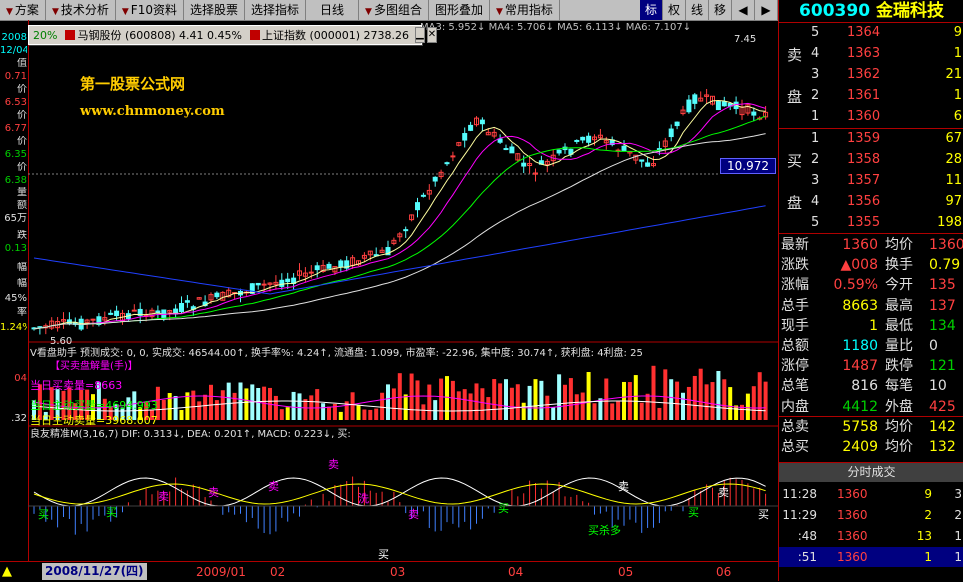 This screenshot has width=963, height=582. I want to click on menu-tech-analysis: ▼ 技术分析, so click(81, 10).